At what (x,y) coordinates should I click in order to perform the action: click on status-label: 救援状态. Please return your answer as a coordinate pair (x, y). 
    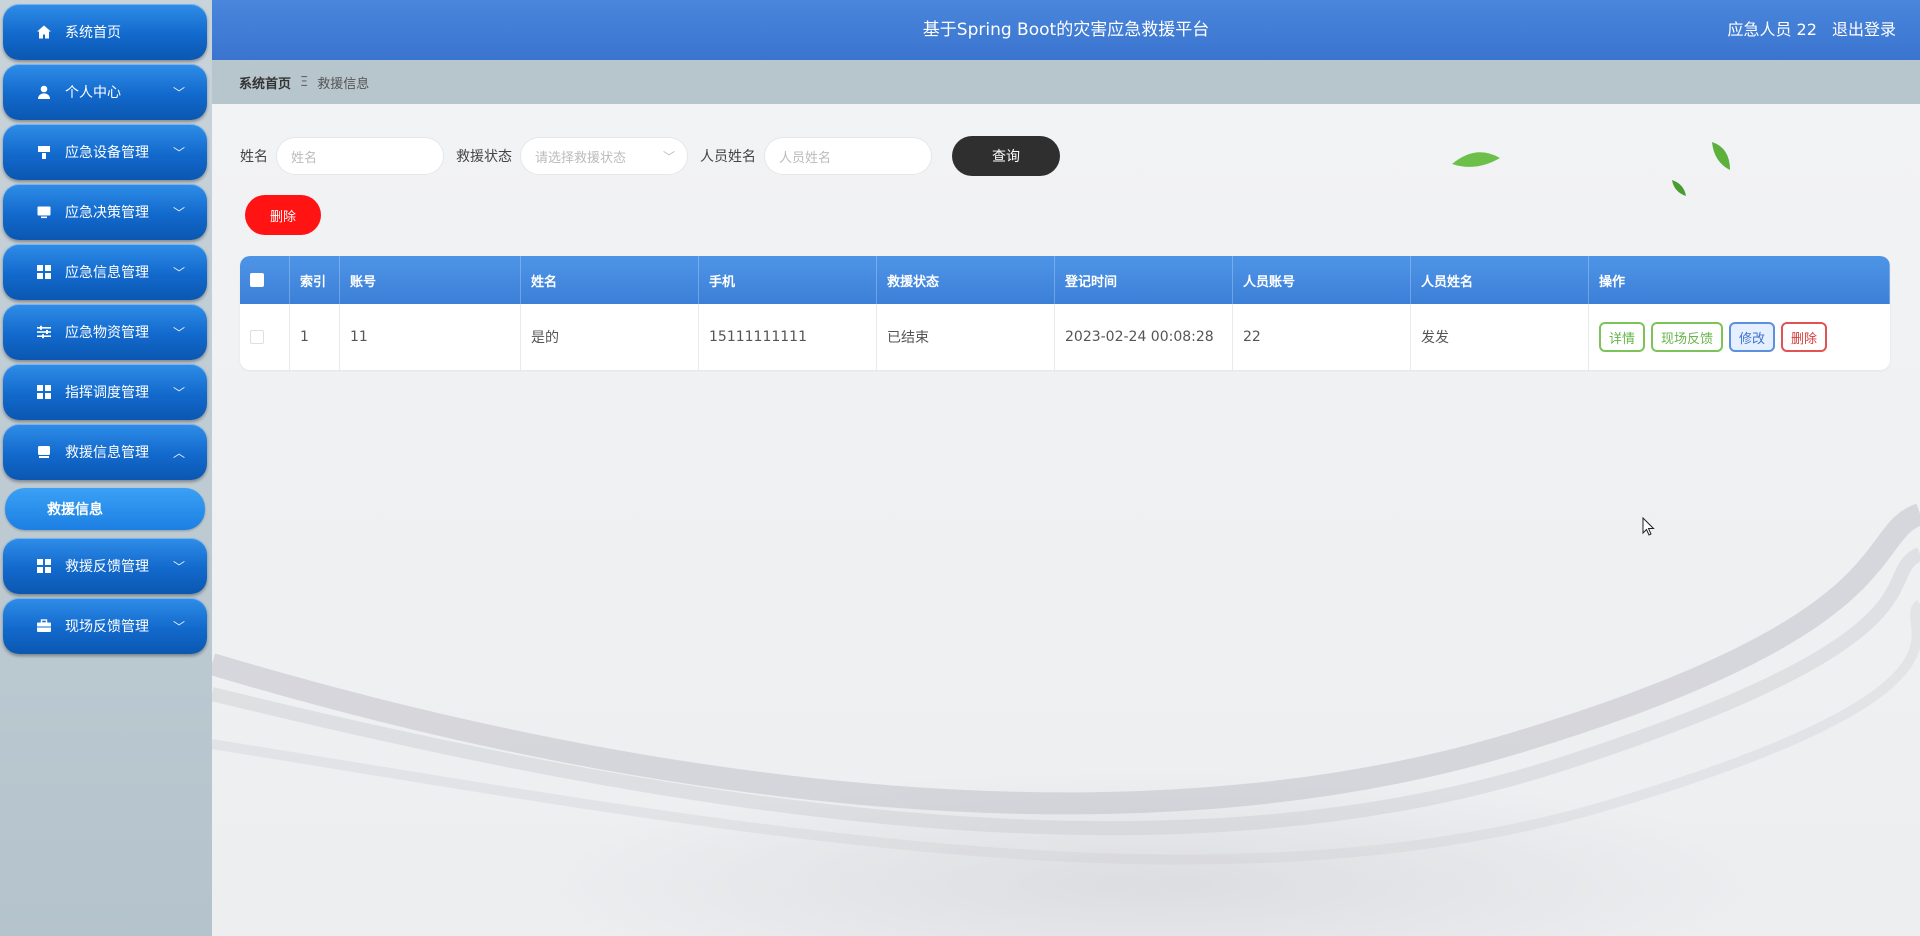
    Looking at the image, I should click on (484, 157).